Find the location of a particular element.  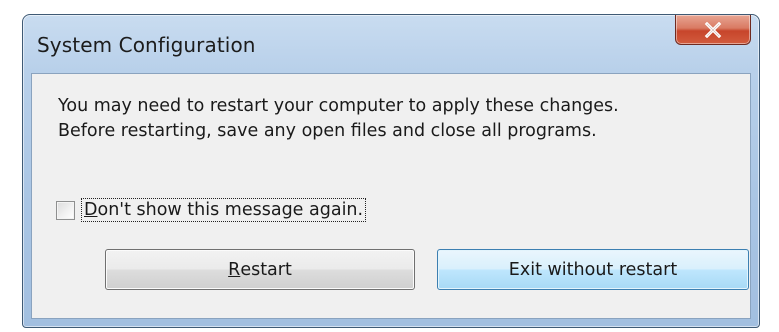

close-icon is located at coordinates (713, 29).